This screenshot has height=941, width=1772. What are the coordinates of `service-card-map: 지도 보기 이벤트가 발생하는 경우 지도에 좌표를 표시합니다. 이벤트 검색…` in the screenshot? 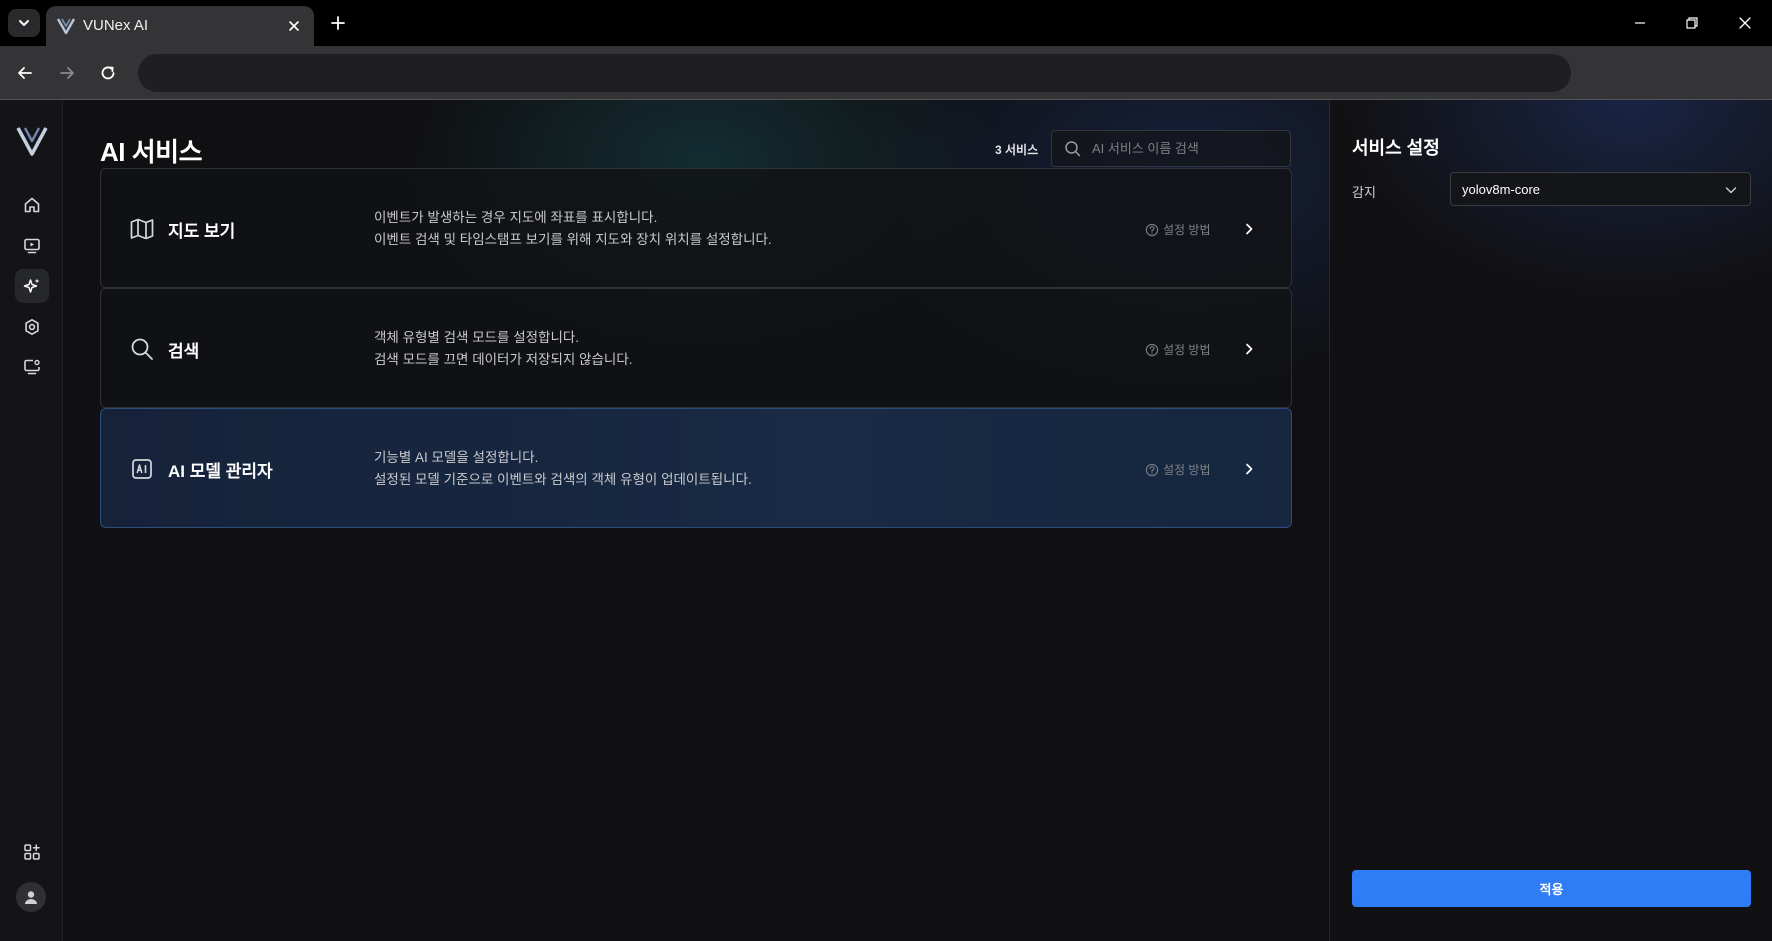 It's located at (696, 228).